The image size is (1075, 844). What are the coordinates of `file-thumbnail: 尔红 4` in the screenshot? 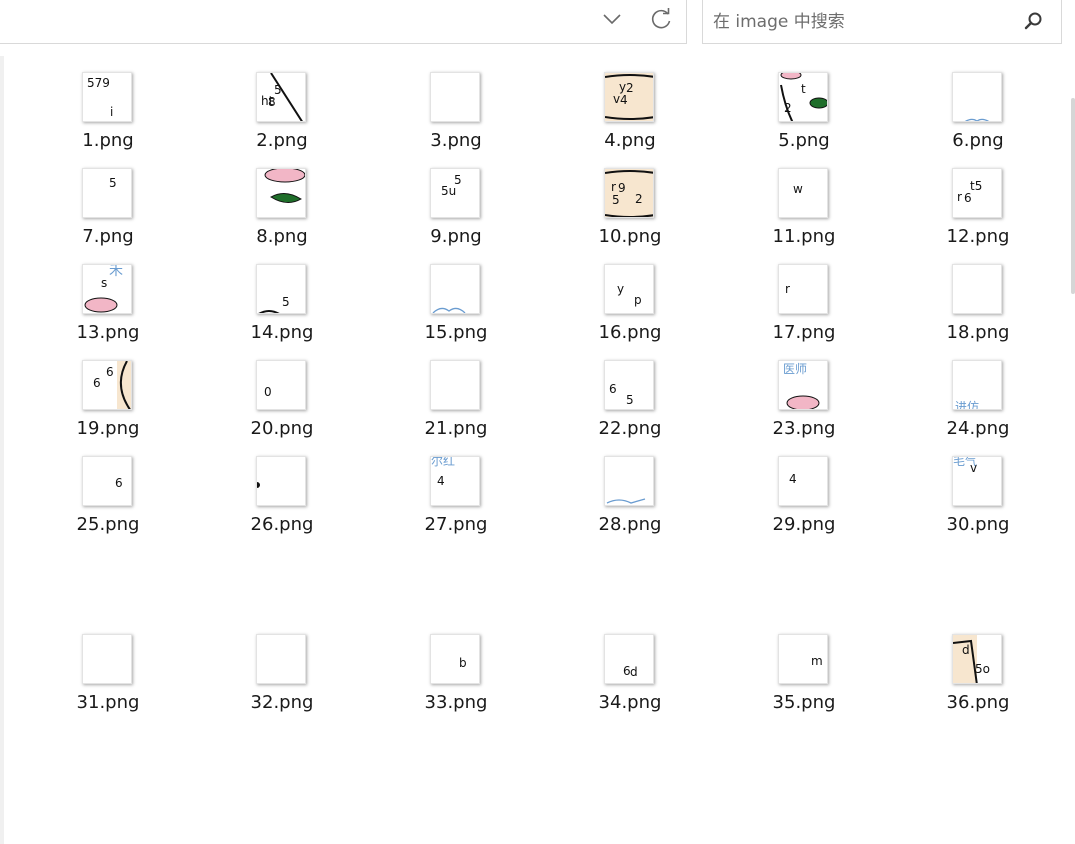 It's located at (455, 481).